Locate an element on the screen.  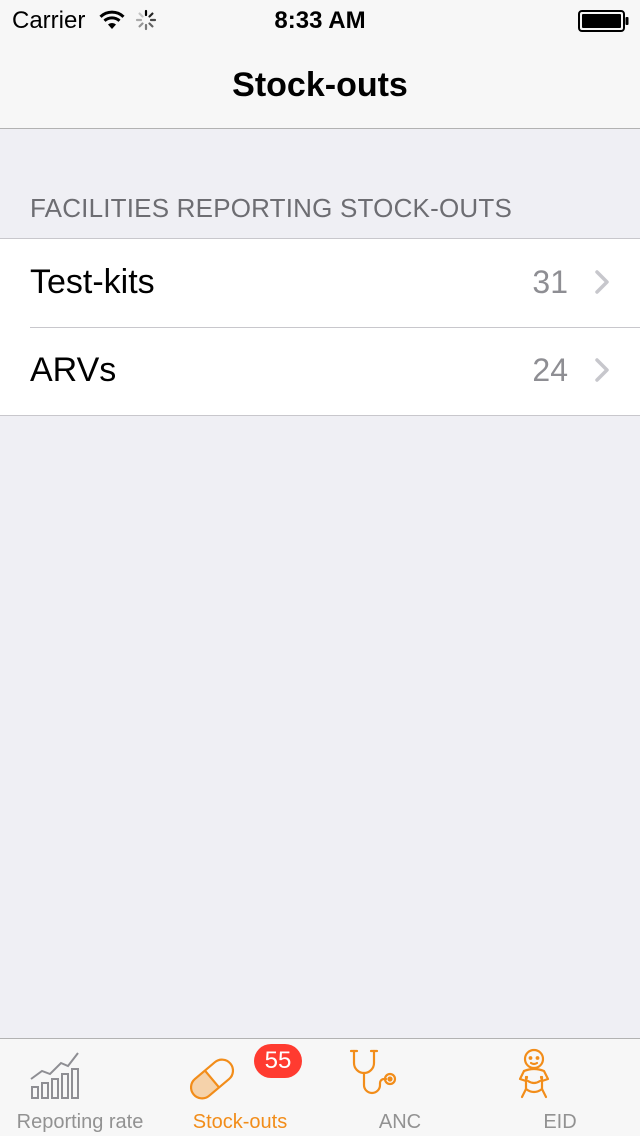
row-label: ARVs is located at coordinates (73, 370).